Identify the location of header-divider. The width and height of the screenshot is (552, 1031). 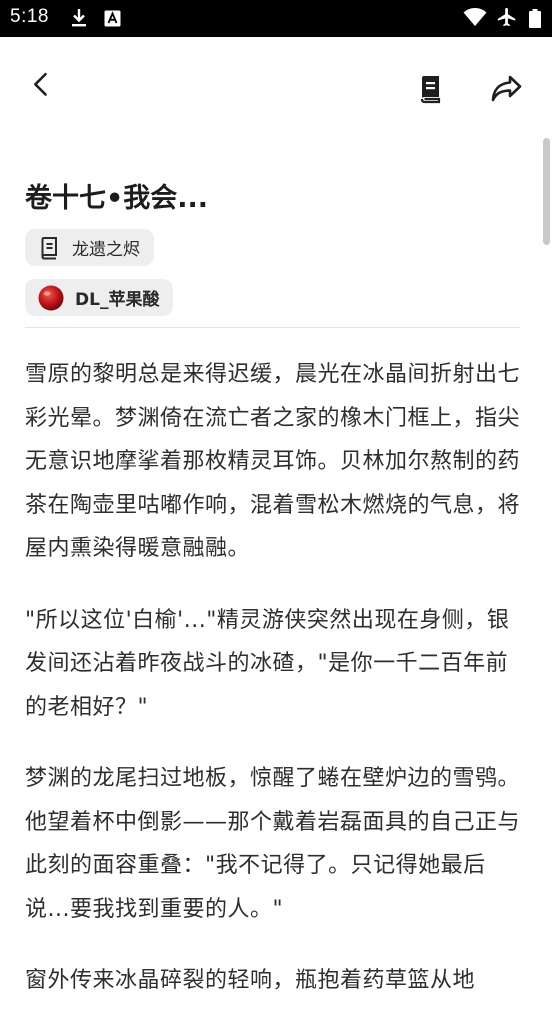
(272, 327).